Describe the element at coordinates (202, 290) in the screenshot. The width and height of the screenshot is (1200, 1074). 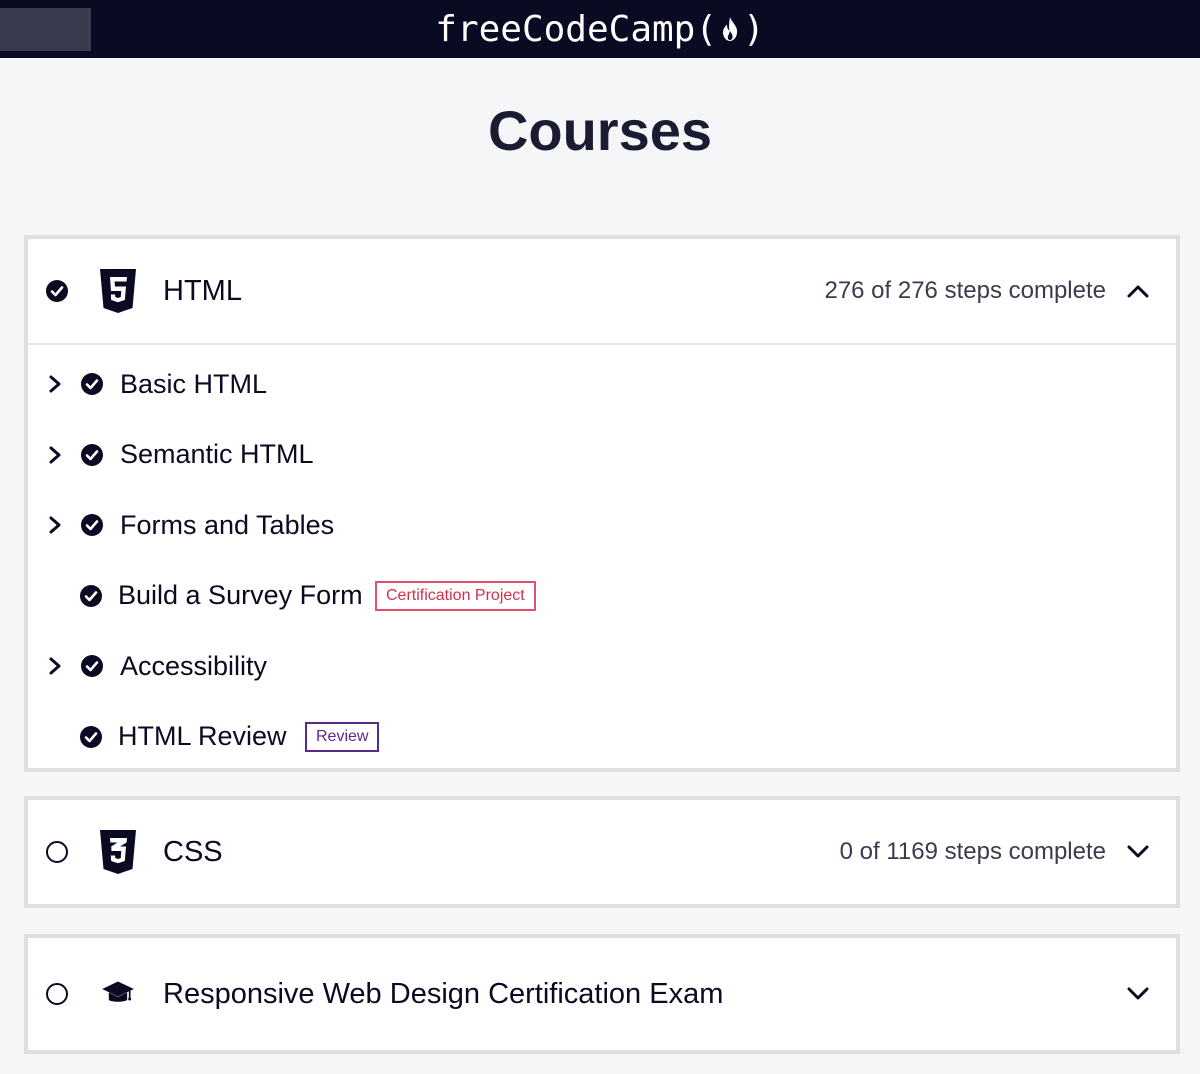
I see `course-title: HTML` at that location.